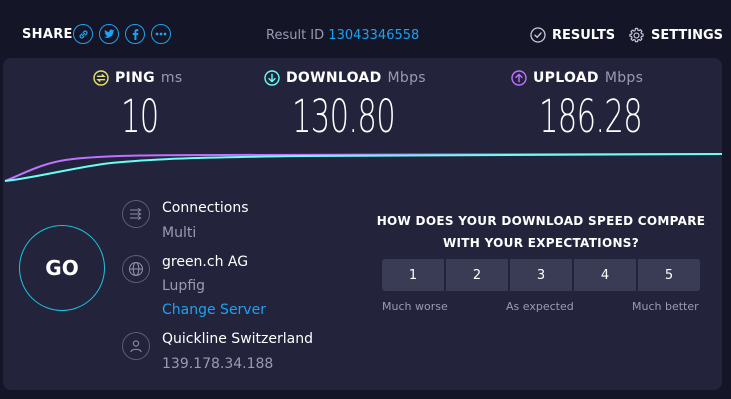 Image resolution: width=731 pixels, height=399 pixels. I want to click on result-id-label: Result ID, so click(295, 35).